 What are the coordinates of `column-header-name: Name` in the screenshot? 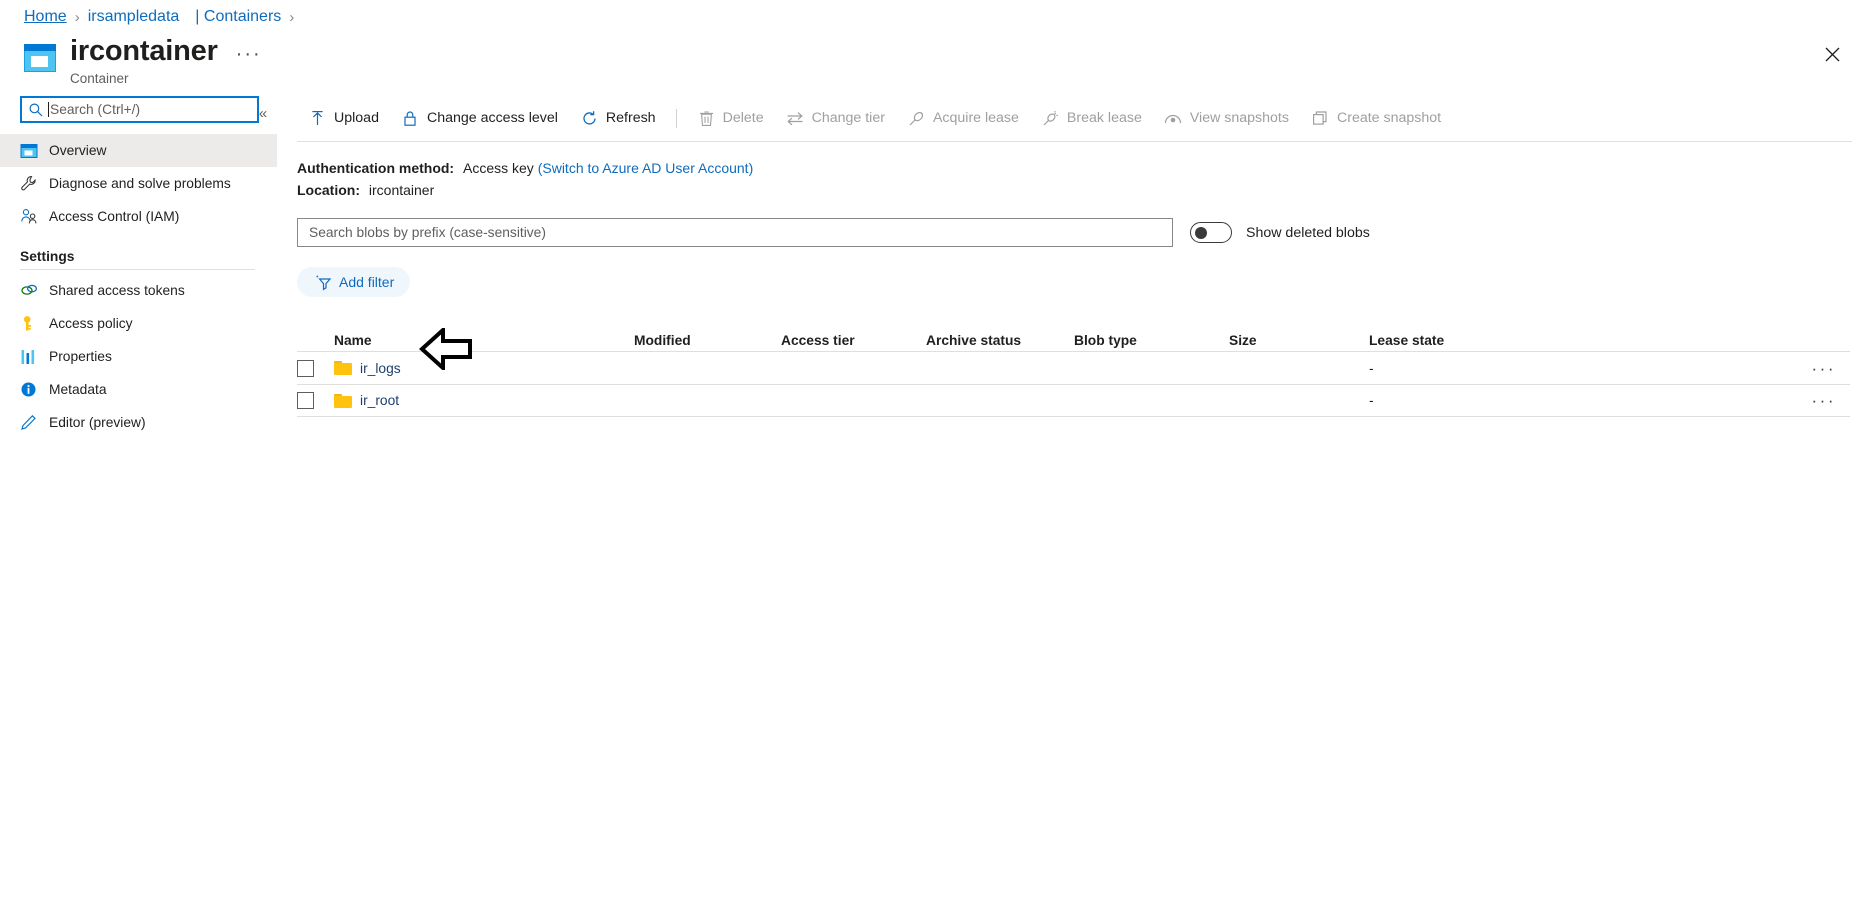 It's located at (484, 342).